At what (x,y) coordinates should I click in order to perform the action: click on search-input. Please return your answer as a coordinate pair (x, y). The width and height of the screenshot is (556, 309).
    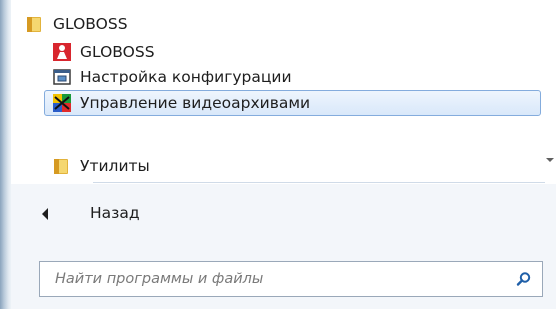
    Looking at the image, I should click on (268, 279).